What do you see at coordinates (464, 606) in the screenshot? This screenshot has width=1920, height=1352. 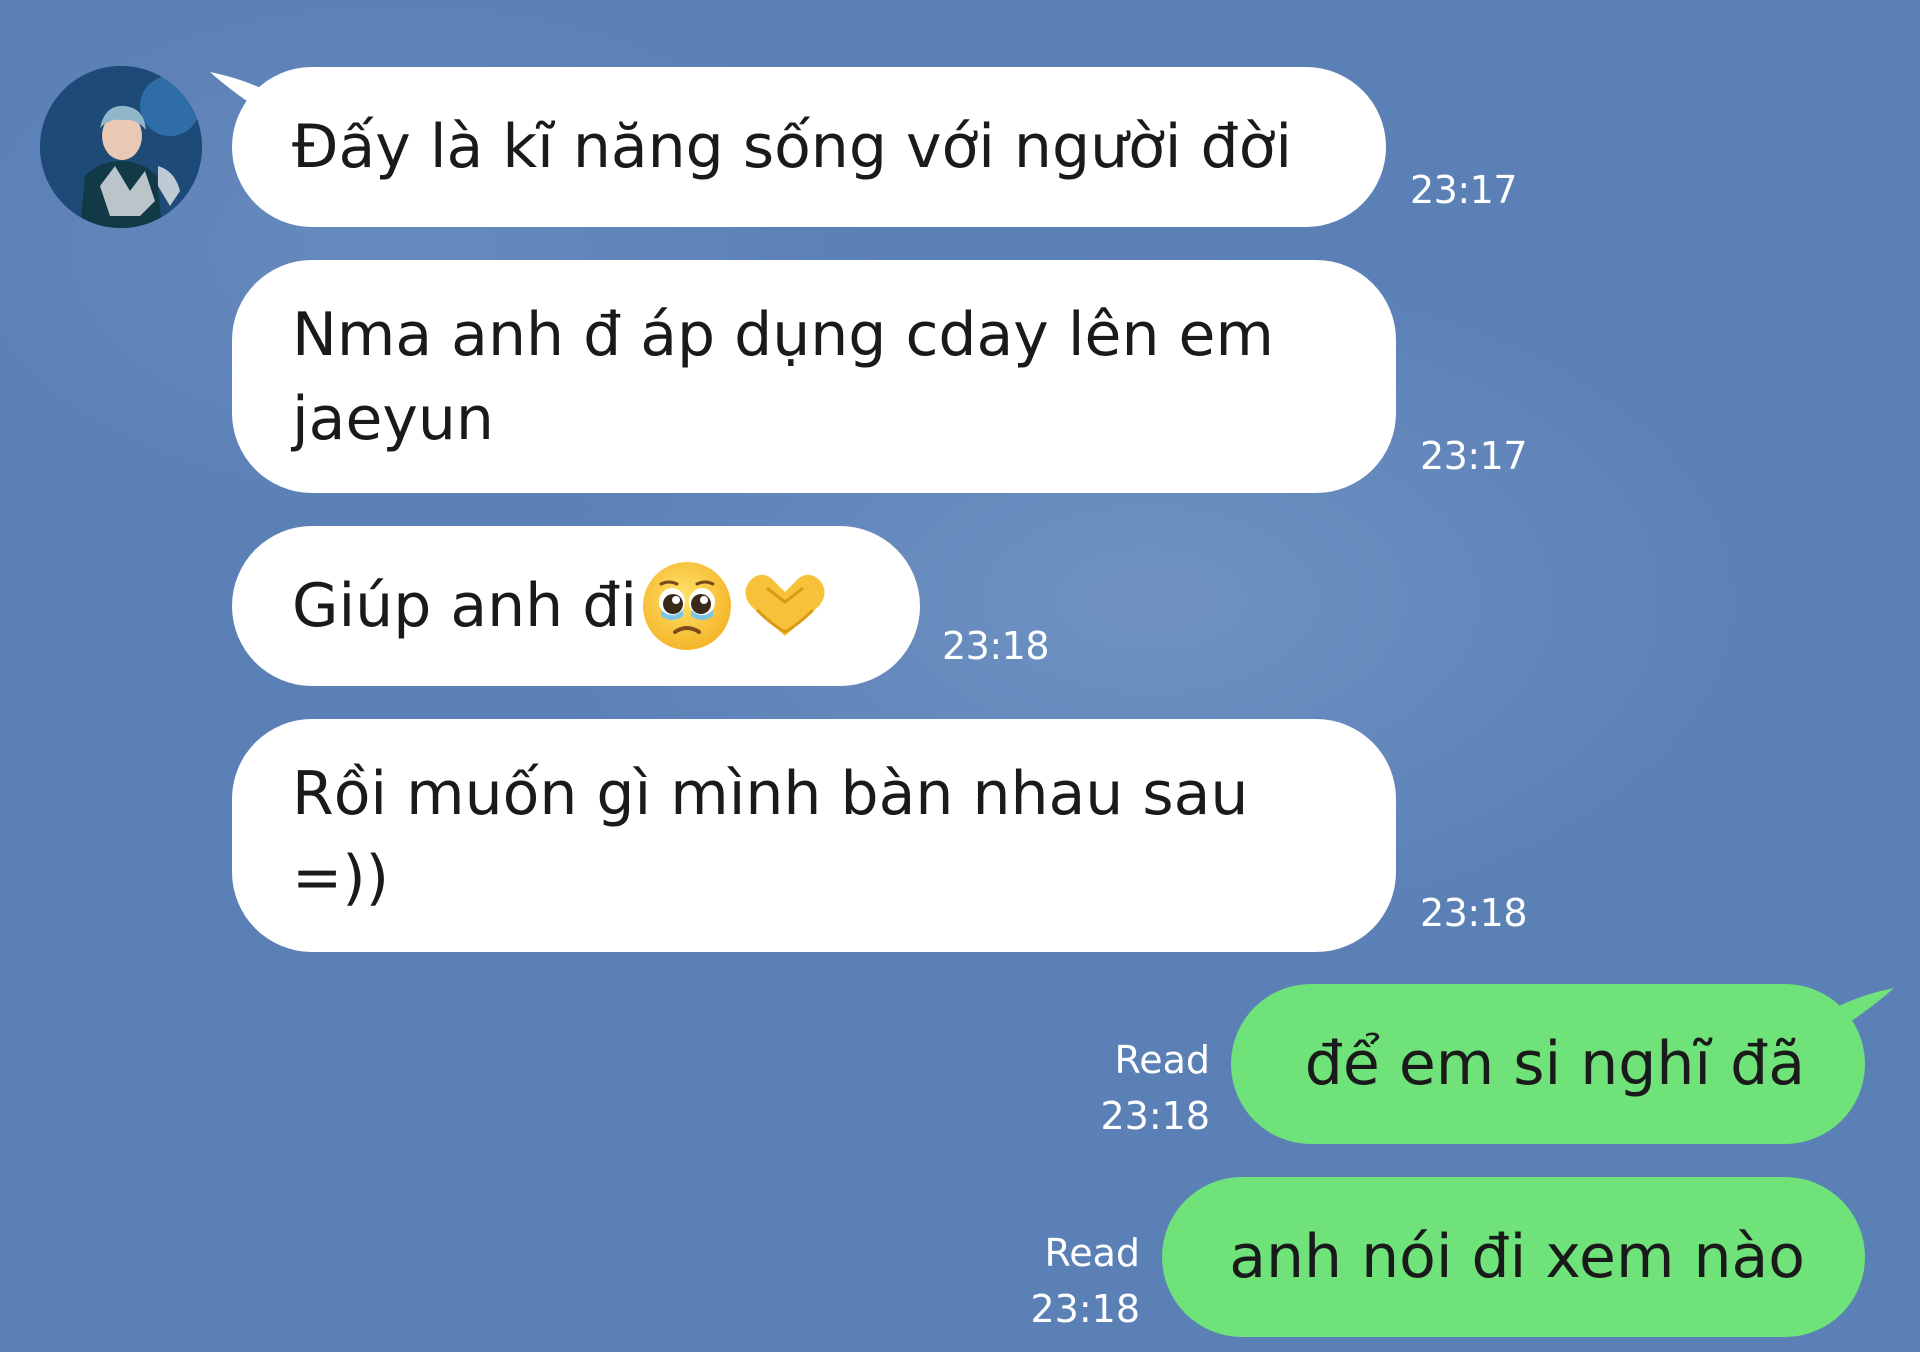 I see `message-text: Giúp anh đi` at bounding box center [464, 606].